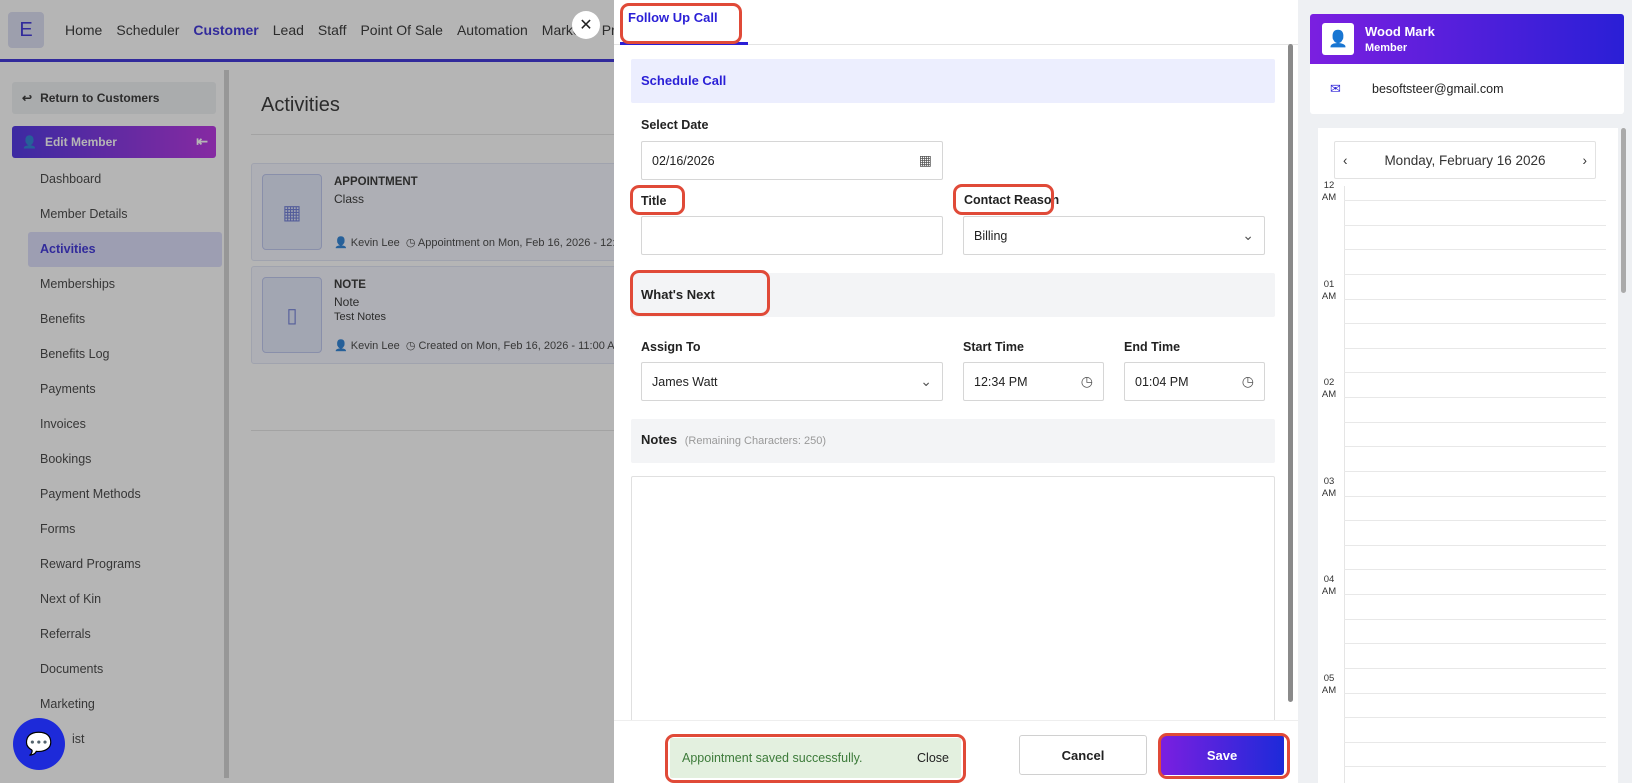 The width and height of the screenshot is (1632, 783). What do you see at coordinates (1467, 39) in the screenshot?
I see `member-header: 👤 Wood Mark Member` at bounding box center [1467, 39].